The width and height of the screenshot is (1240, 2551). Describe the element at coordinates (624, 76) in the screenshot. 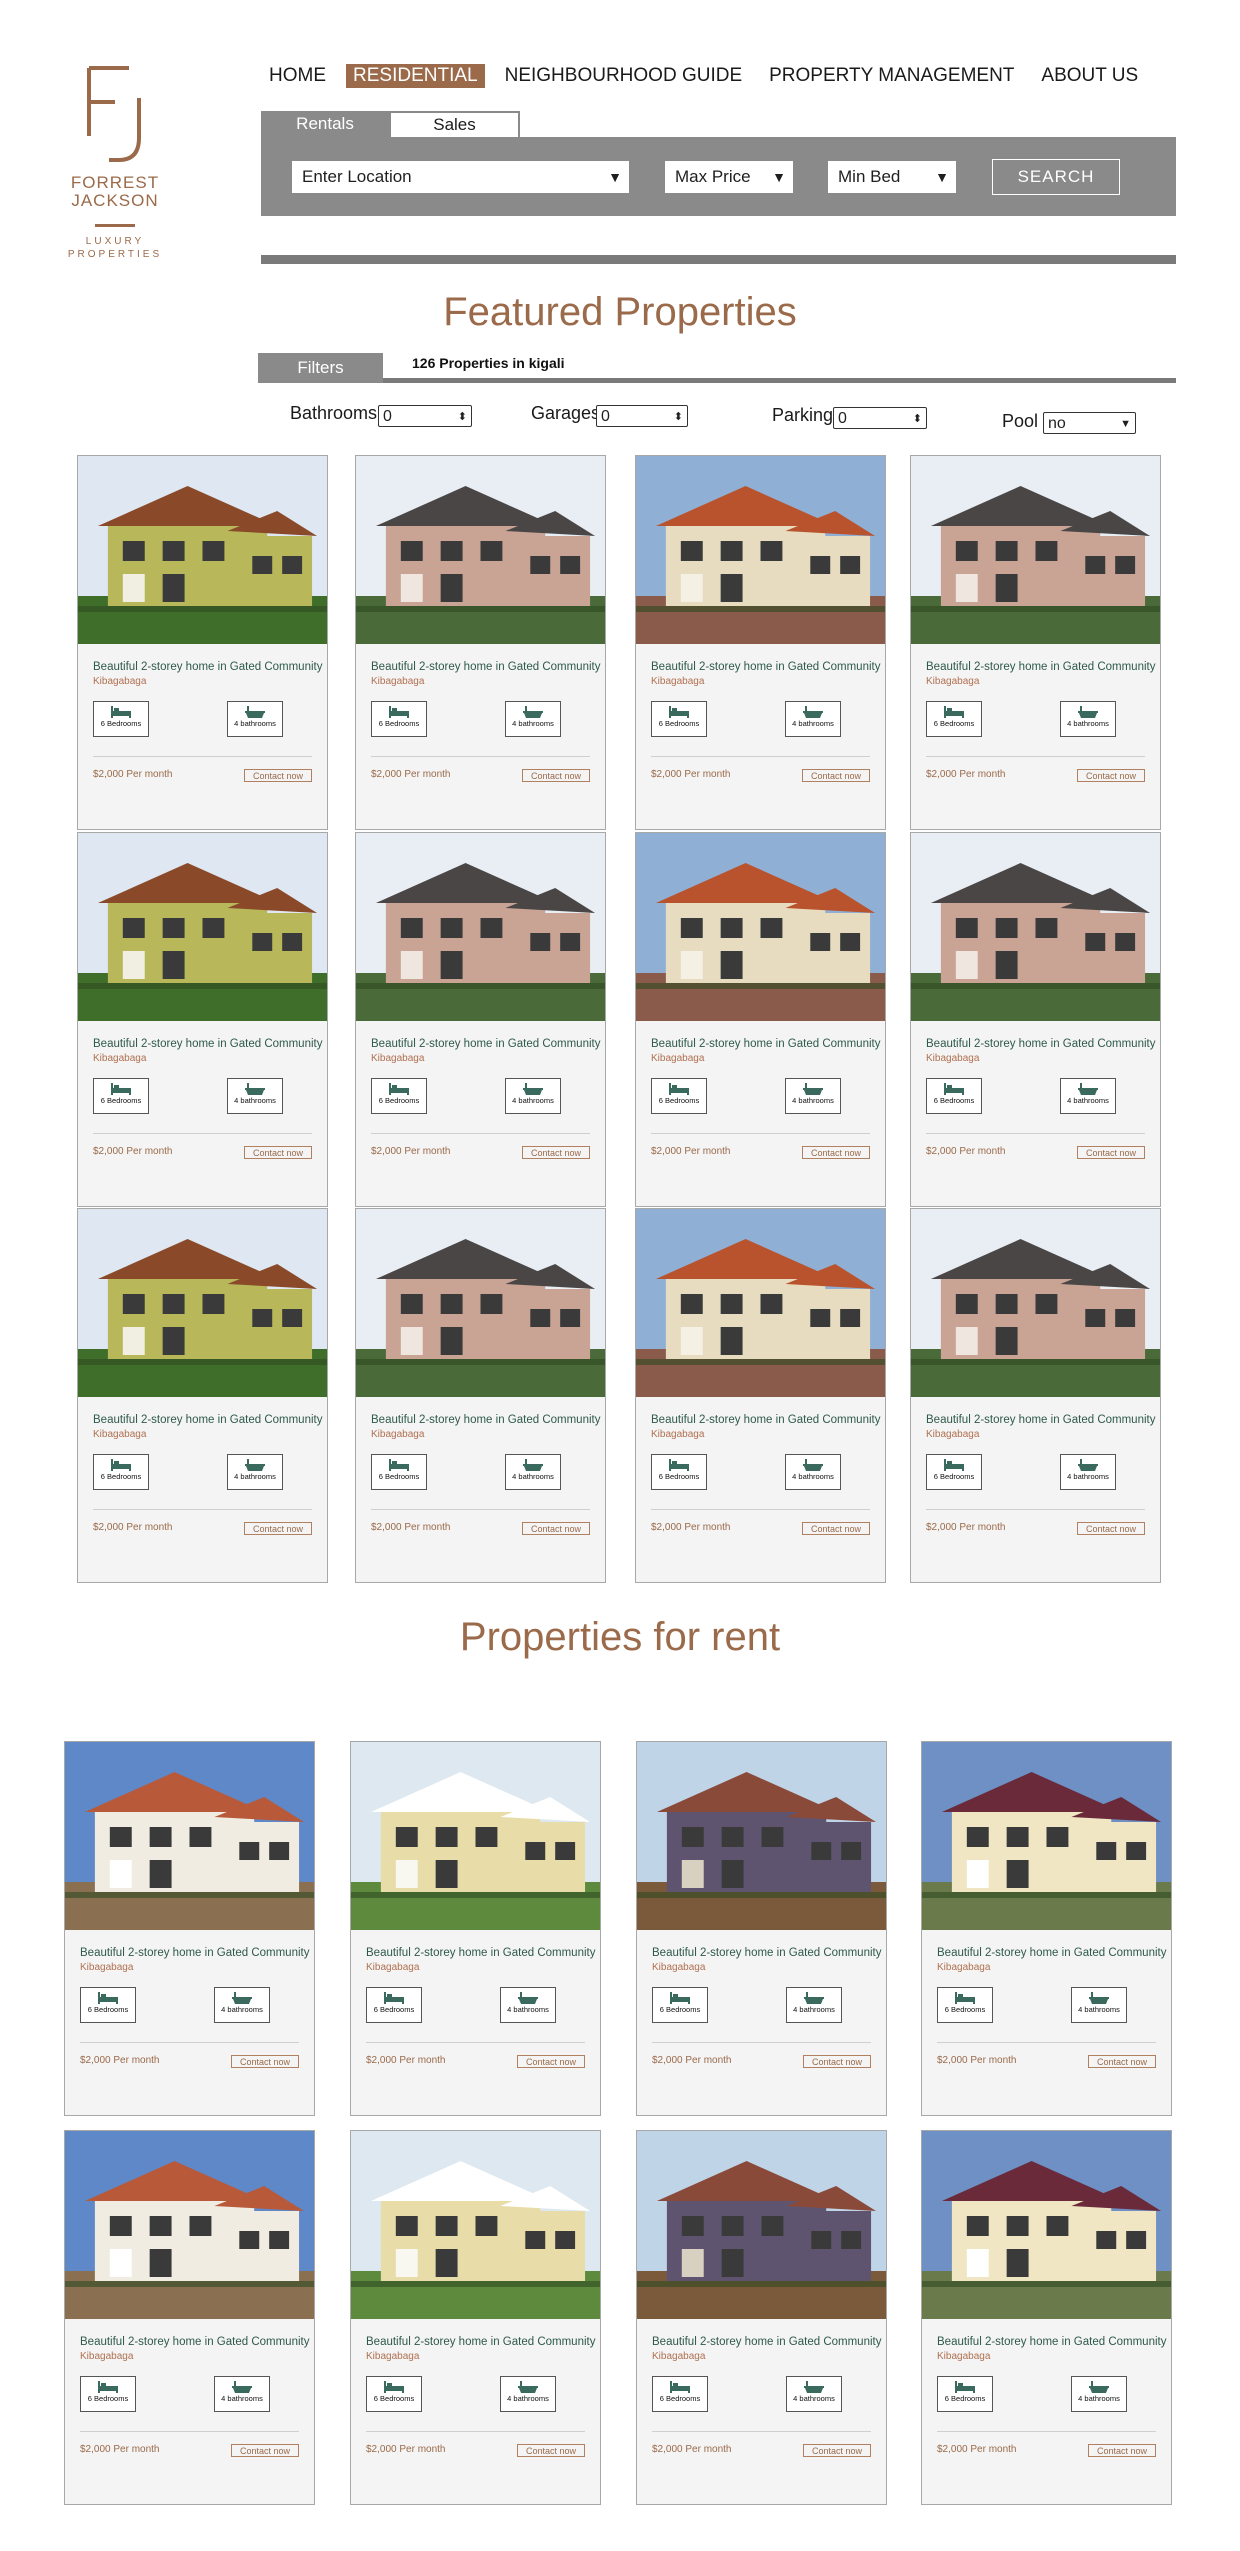

I see `nav-neighbourhood-guide: NEIGHBOURHOOD GUIDE` at that location.